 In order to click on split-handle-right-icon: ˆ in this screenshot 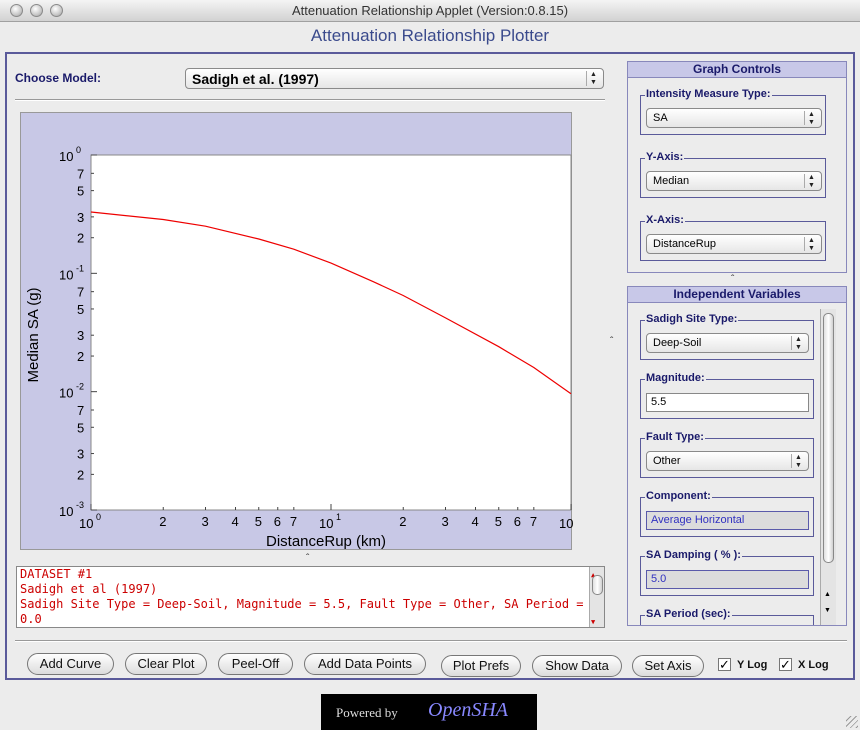, I will do `click(732, 279)`.